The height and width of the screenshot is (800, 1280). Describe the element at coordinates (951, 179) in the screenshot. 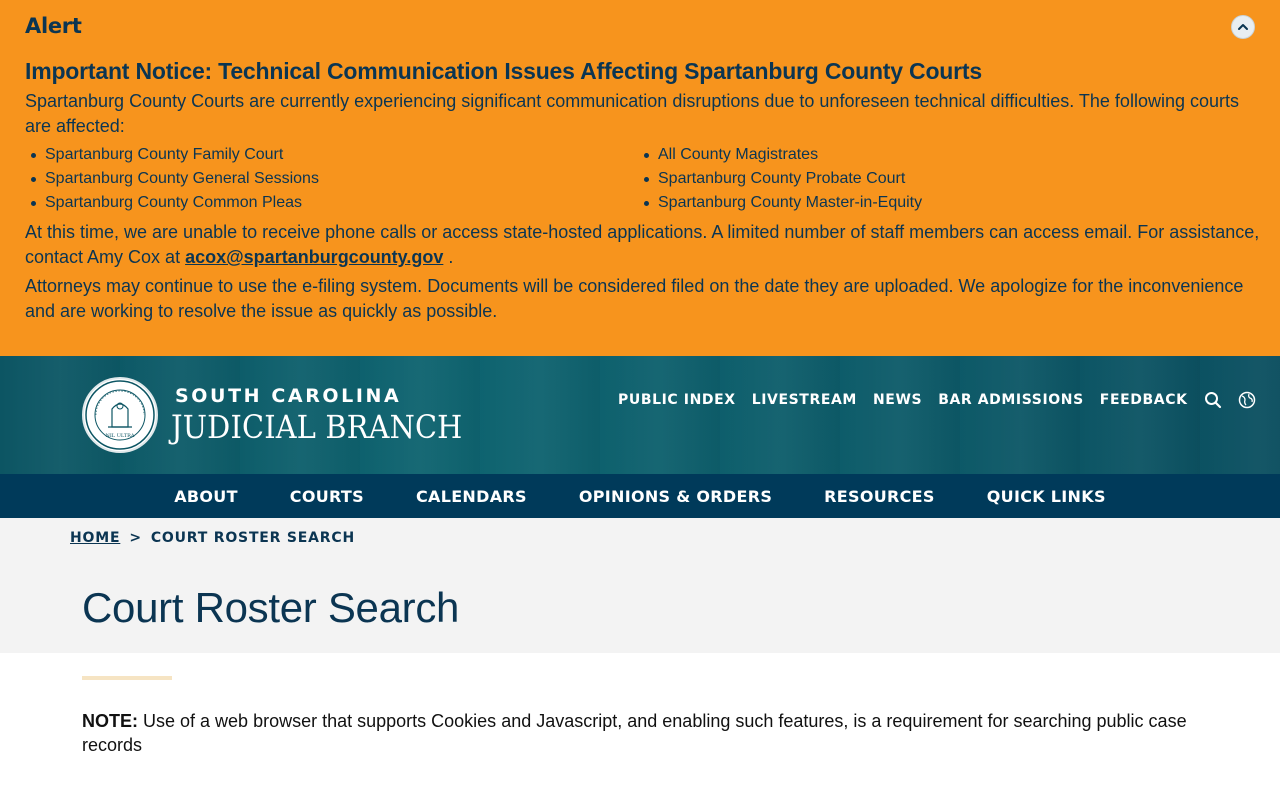

I see `list-item: Spartanburg County Probate Court` at that location.